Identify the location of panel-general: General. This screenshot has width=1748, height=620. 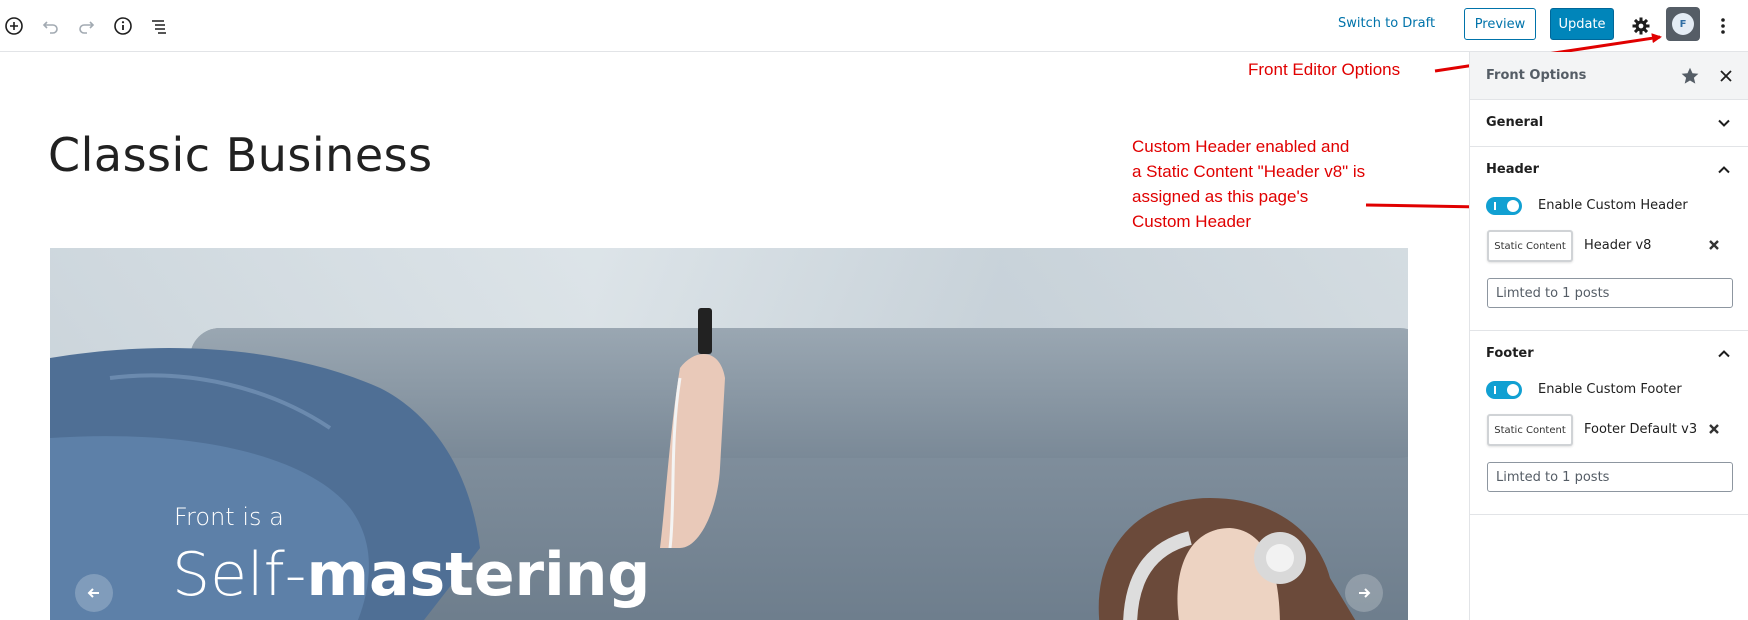
(1609, 123).